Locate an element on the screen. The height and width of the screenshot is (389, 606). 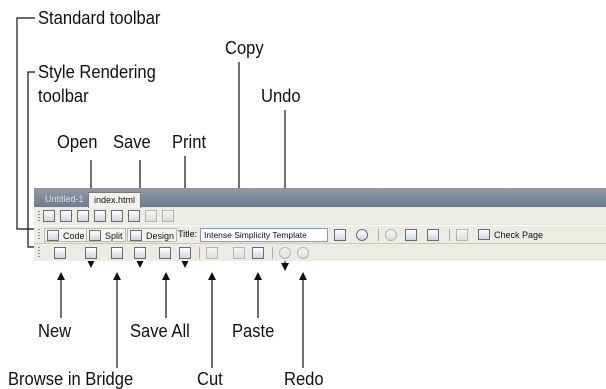
standard-toolbar is located at coordinates (320, 216).